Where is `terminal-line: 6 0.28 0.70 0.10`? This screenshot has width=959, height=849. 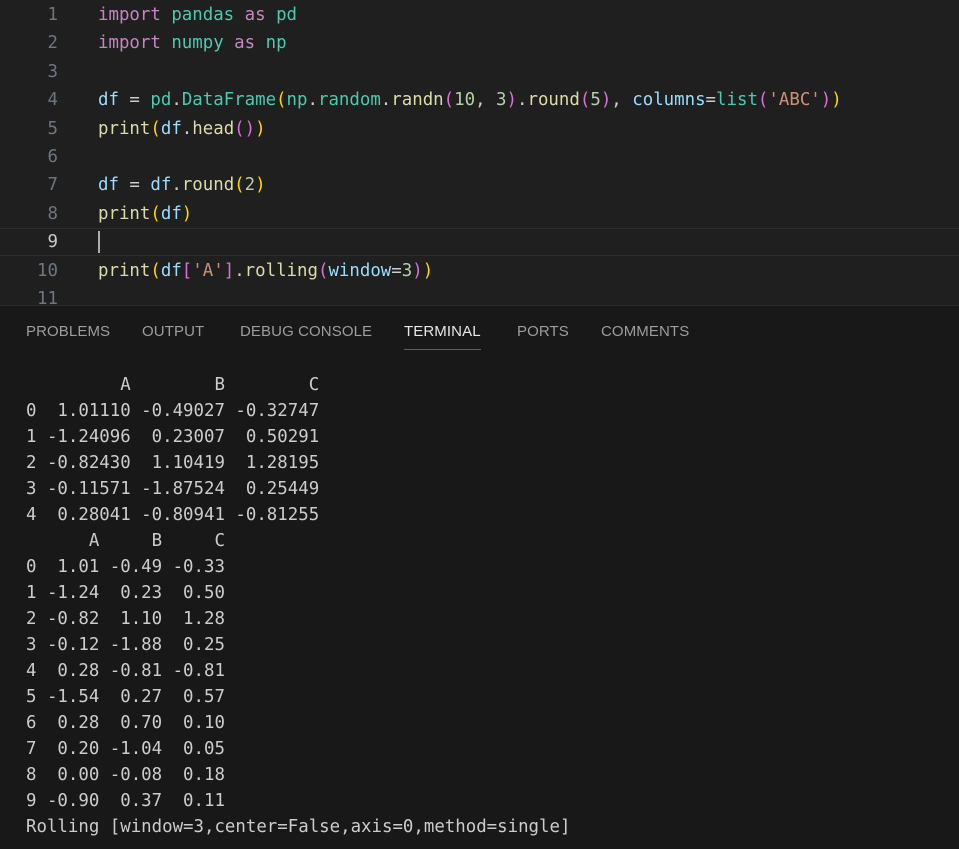 terminal-line: 6 0.28 0.70 0.10 is located at coordinates (125, 723).